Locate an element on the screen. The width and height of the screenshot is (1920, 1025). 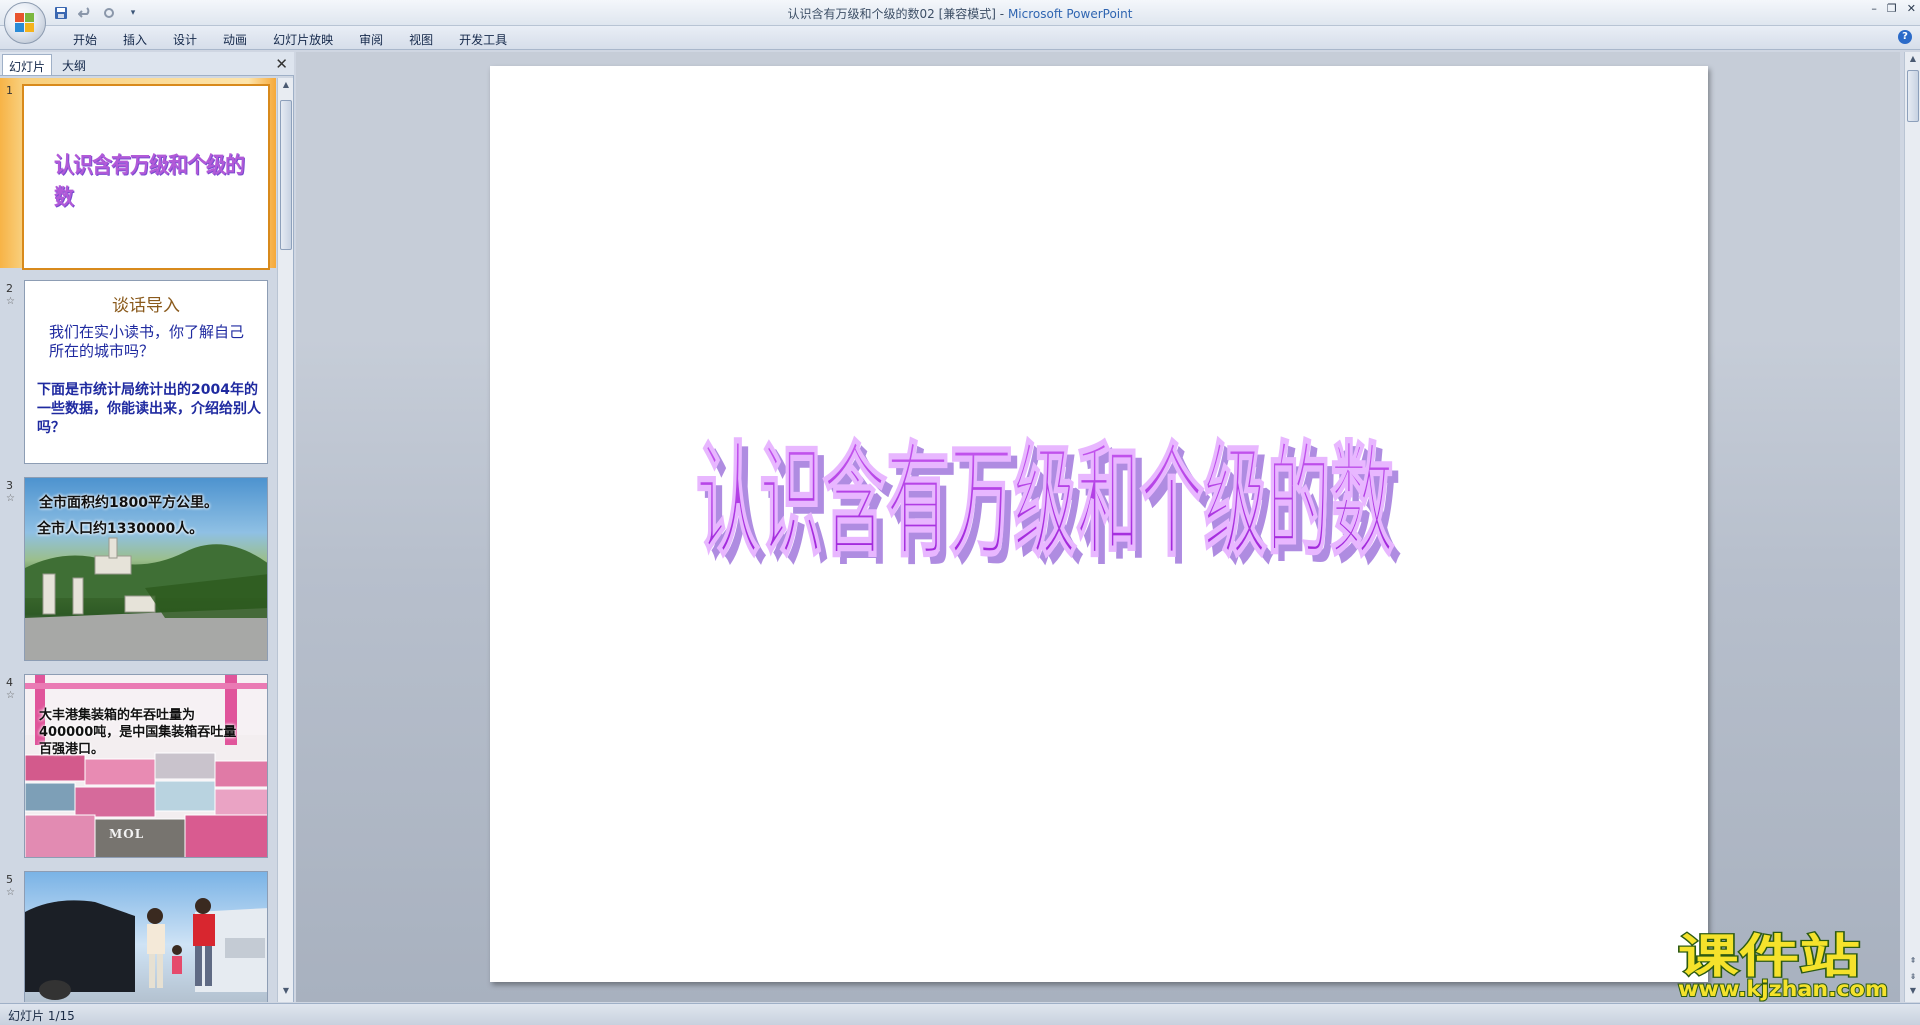
tab-slides: 幻灯片 is located at coordinates (27, 64).